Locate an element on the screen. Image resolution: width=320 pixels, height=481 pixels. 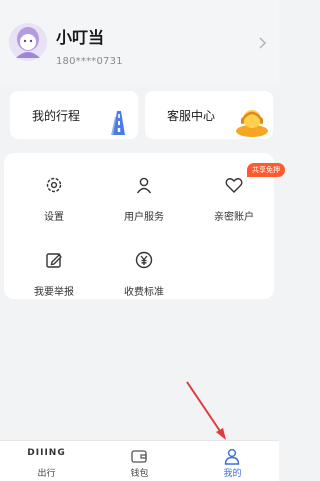
road-icon is located at coordinates (118, 123).